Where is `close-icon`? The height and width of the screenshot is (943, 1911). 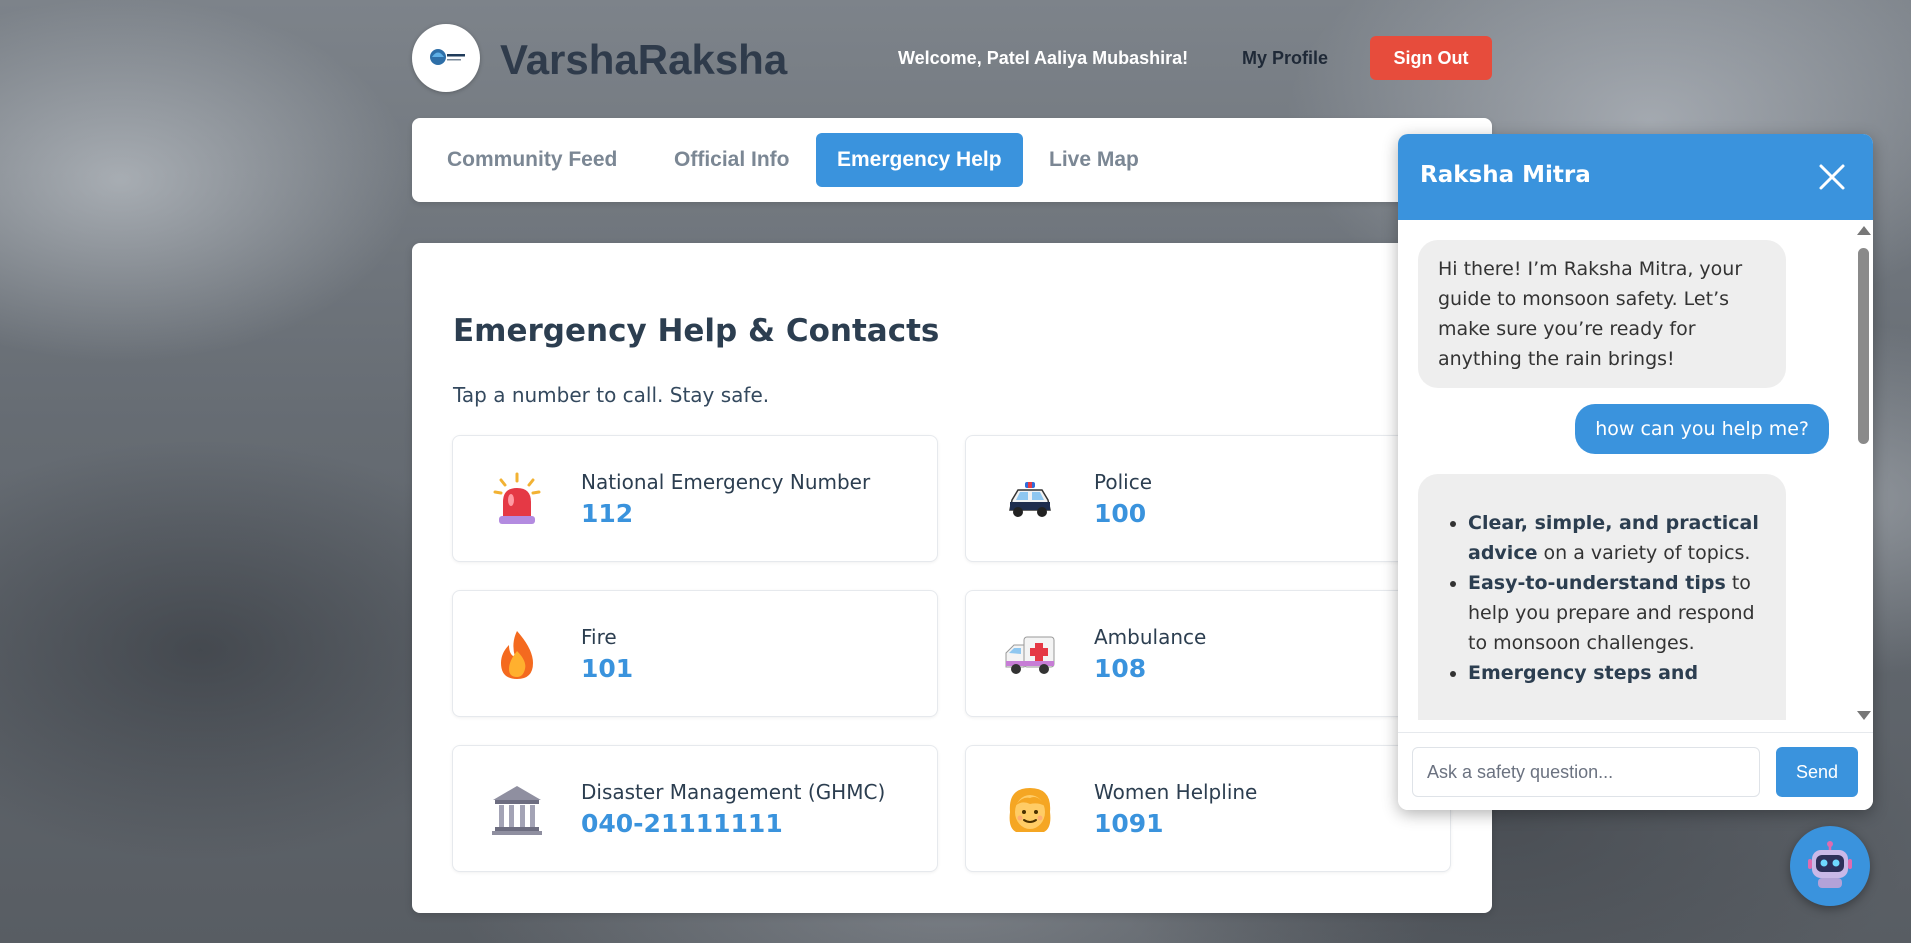
close-icon is located at coordinates (1832, 177).